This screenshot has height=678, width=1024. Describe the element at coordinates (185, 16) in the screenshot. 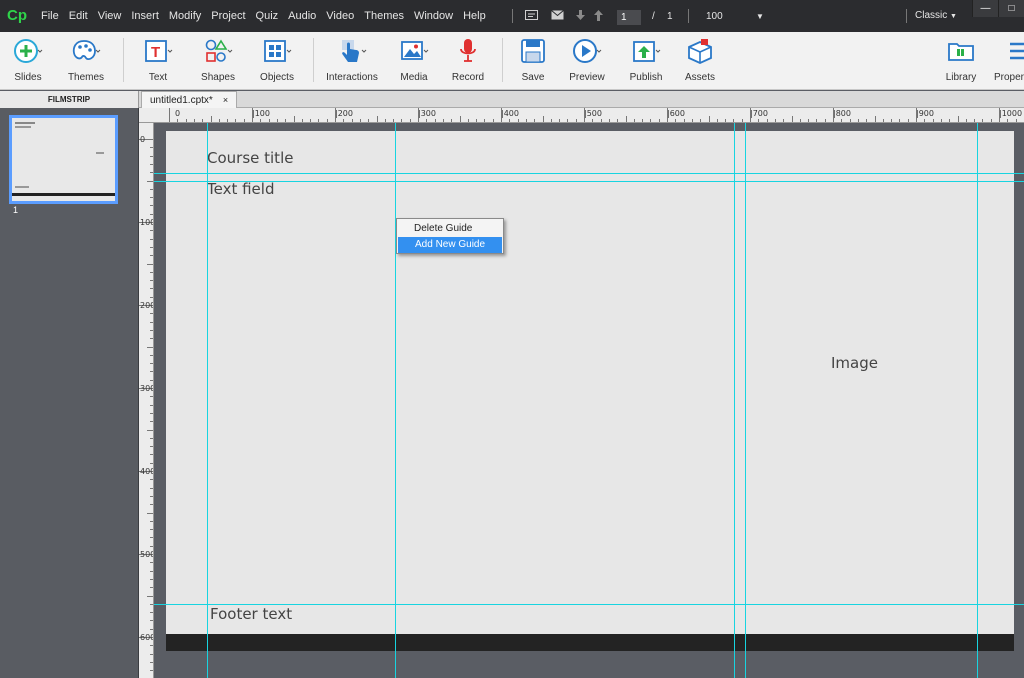

I see `menu-modify: Modify` at that location.